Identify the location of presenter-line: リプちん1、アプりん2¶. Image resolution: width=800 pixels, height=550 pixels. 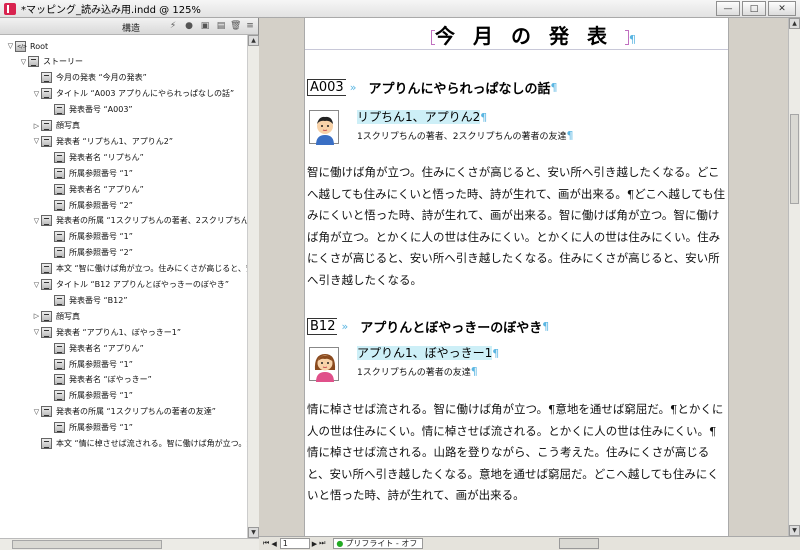
(422, 116).